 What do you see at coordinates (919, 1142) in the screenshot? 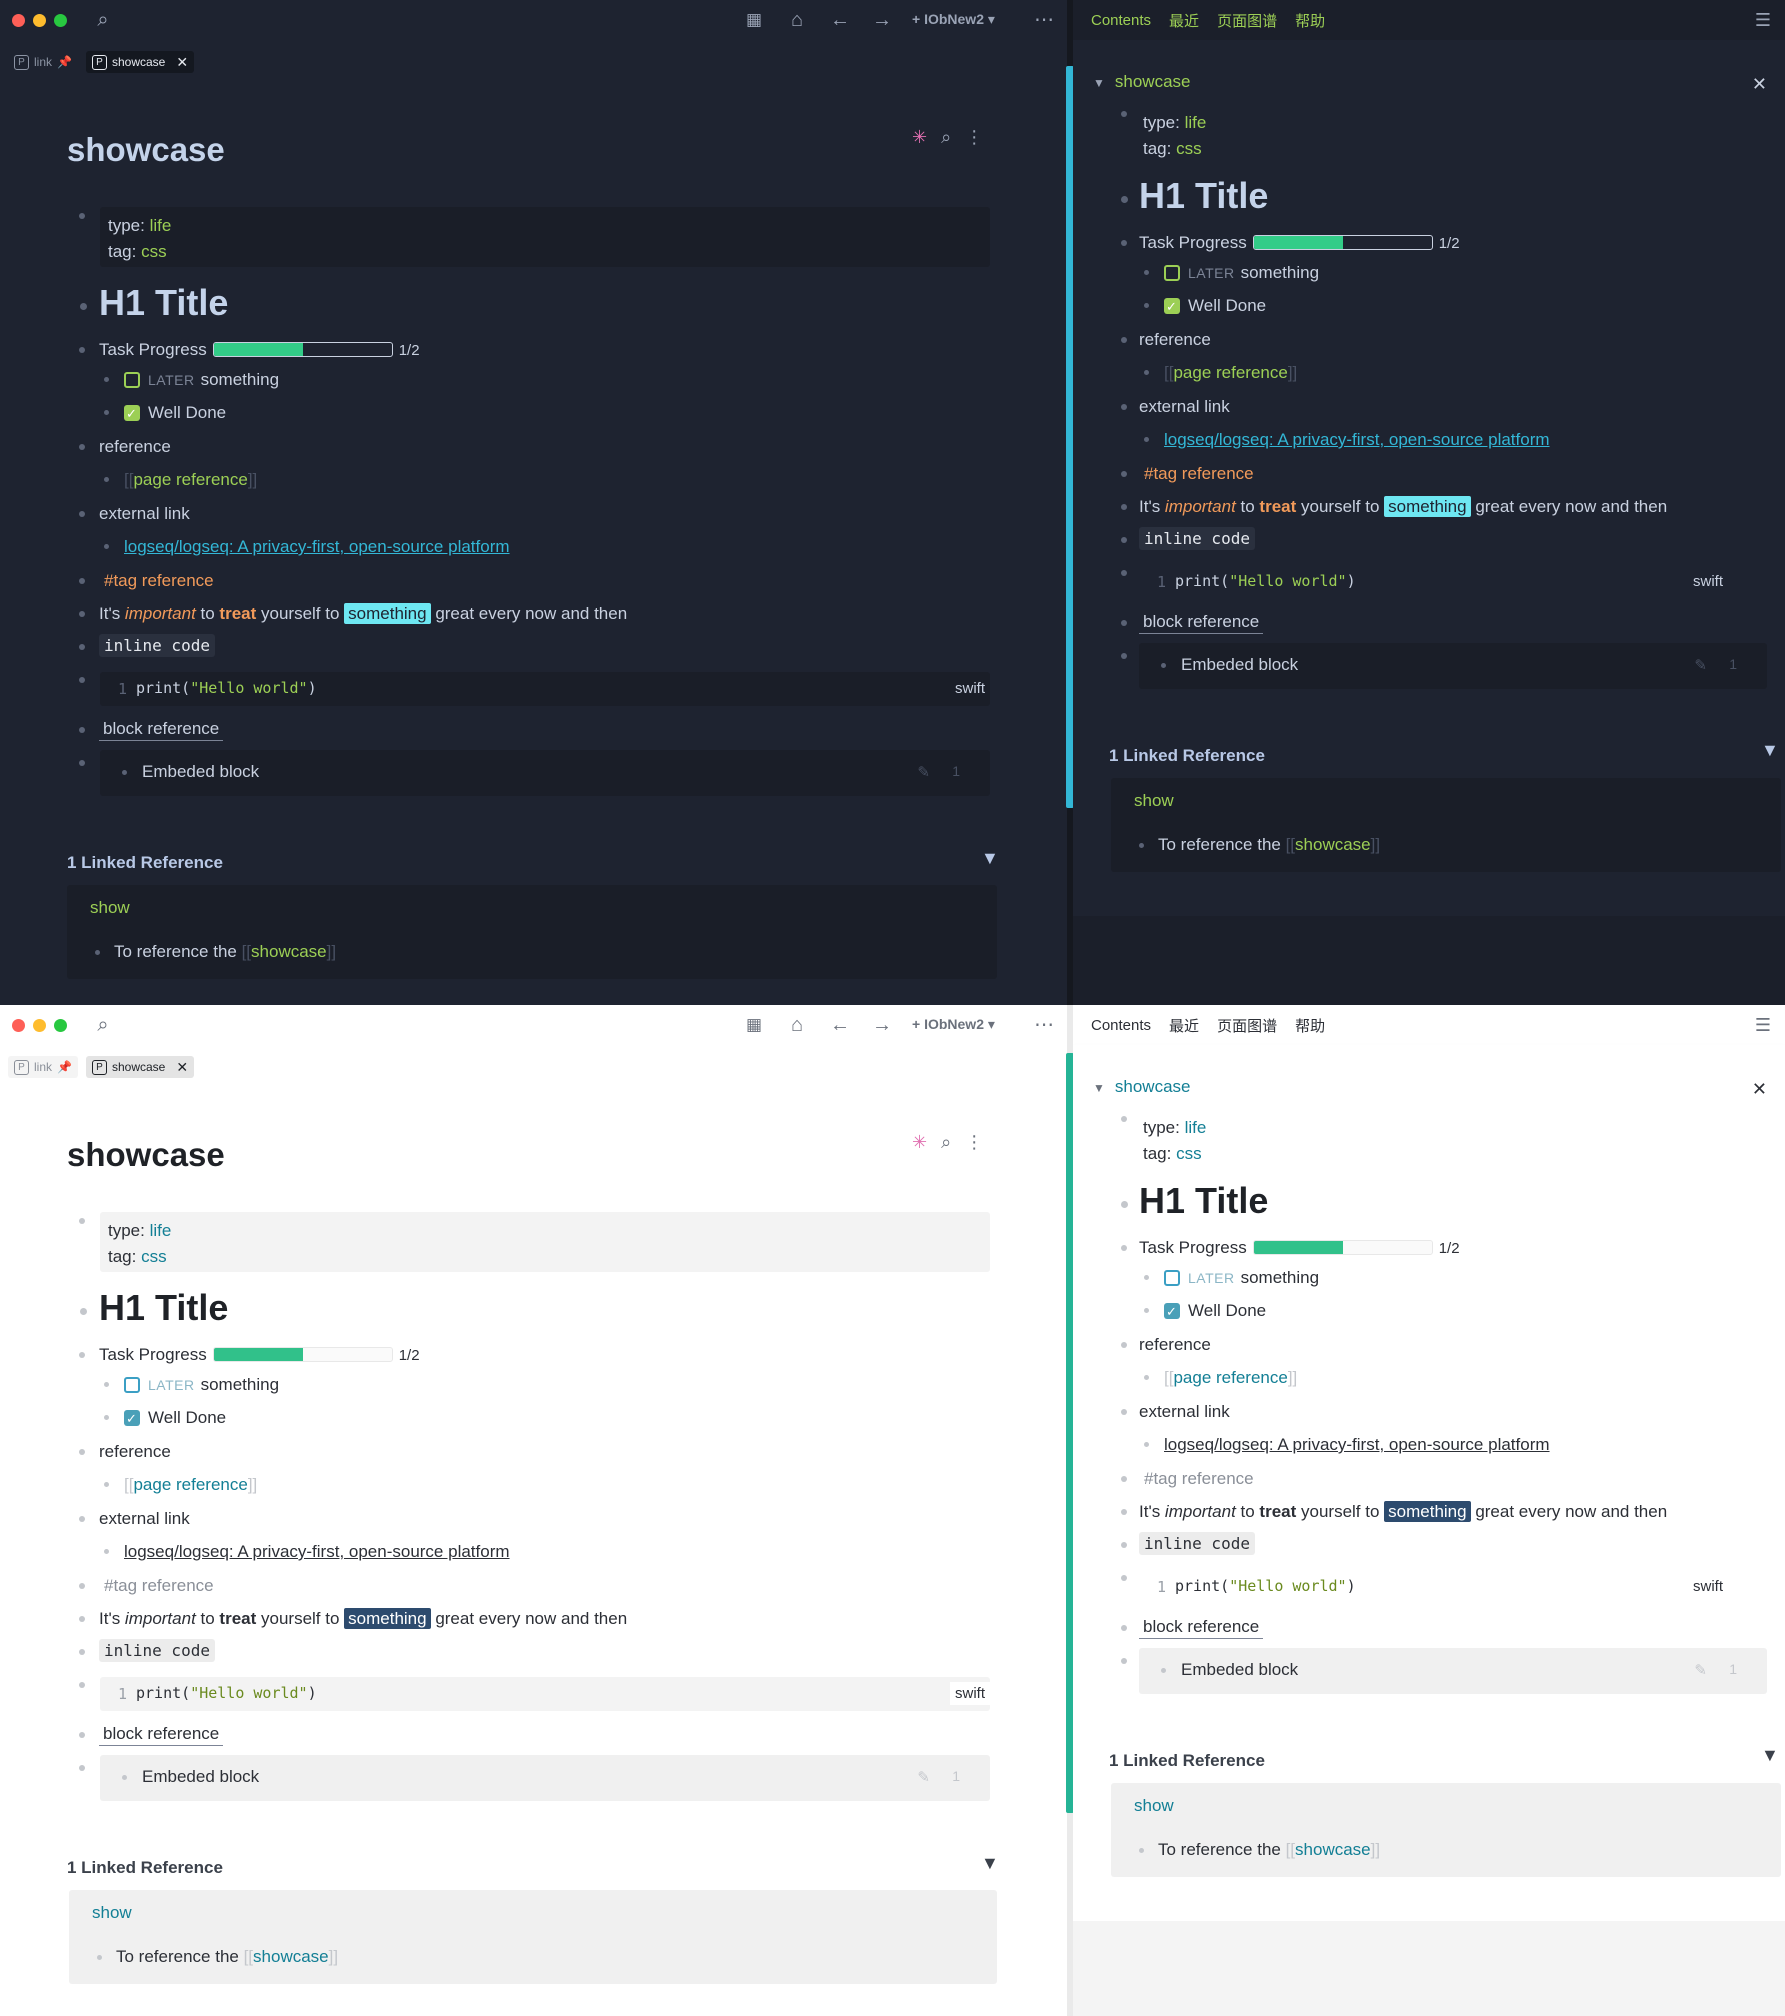
I see `flower-icon: ✳` at bounding box center [919, 1142].